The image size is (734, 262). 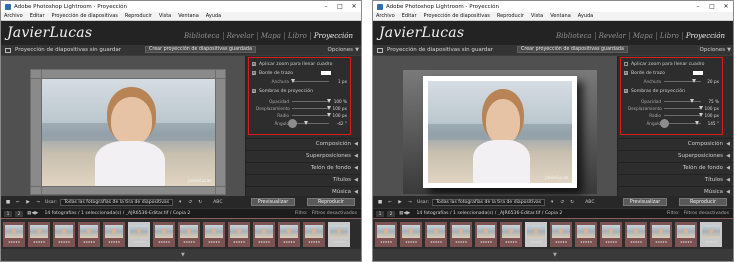 What do you see at coordinates (300, 64) in the screenshot?
I see `zoom-to-fill-row: ✓ Aplicar zoom para llenar cuadro` at bounding box center [300, 64].